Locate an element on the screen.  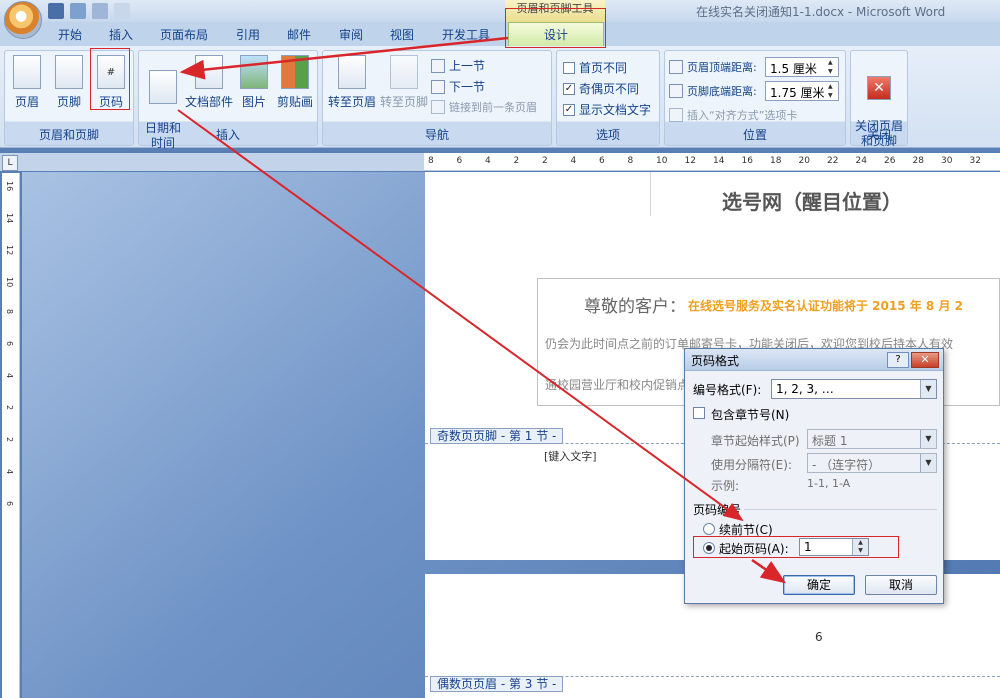
prev-section-button: 上一节 is located at coordinates (458, 65).